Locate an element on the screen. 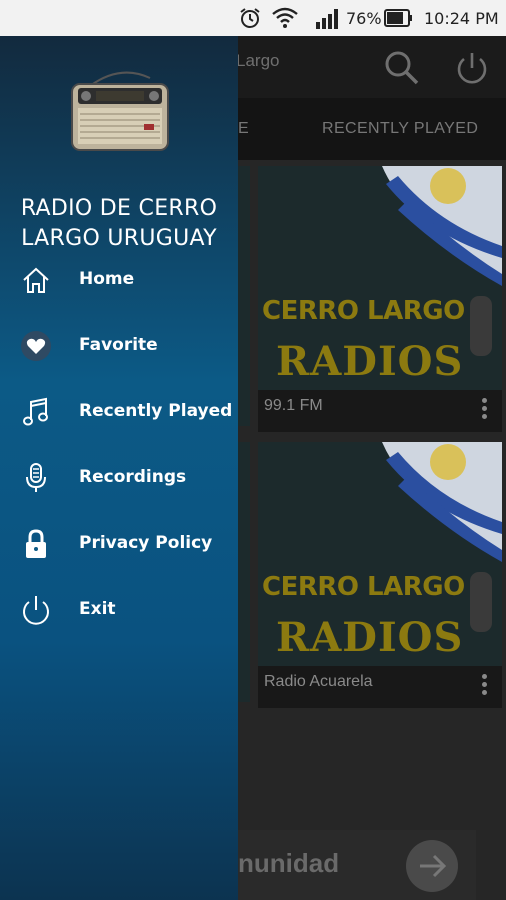 The height and width of the screenshot is (900, 506). menu-item-label: Home is located at coordinates (107, 279).